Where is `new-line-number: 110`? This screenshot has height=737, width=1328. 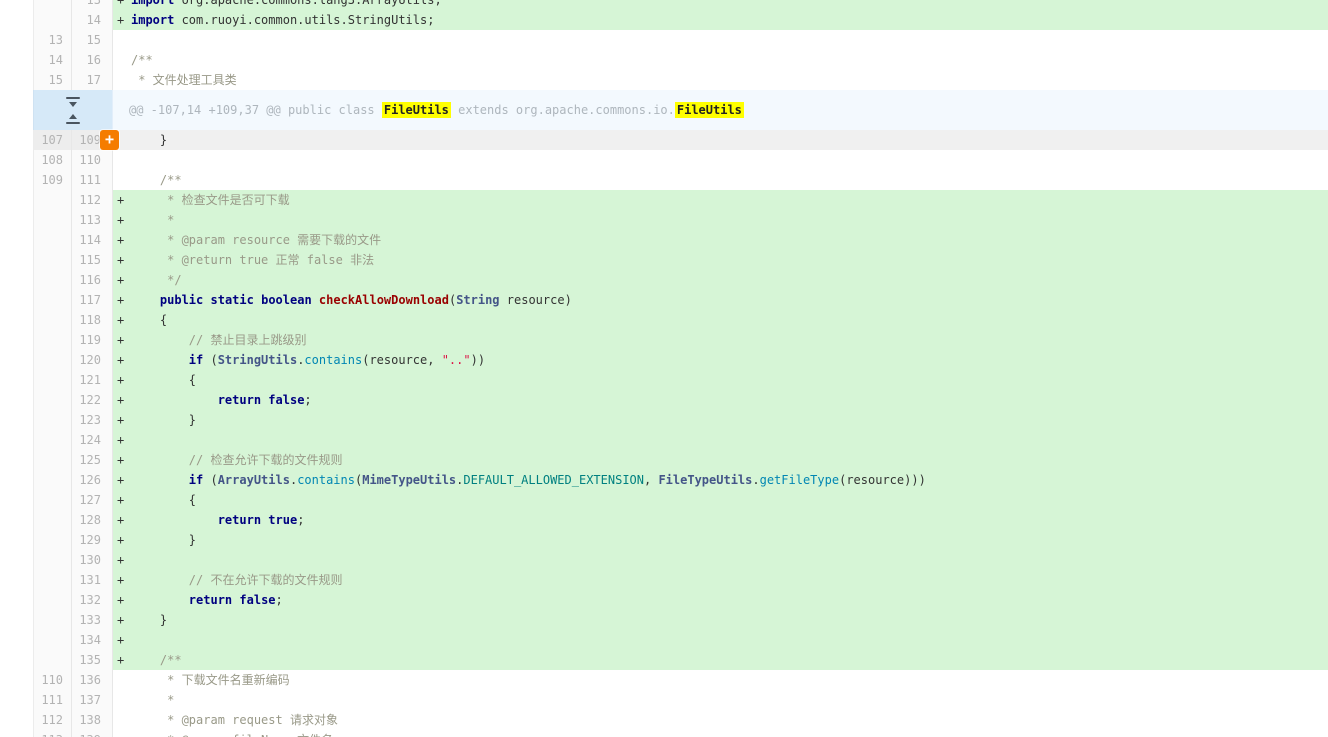 new-line-number: 110 is located at coordinates (91, 160).